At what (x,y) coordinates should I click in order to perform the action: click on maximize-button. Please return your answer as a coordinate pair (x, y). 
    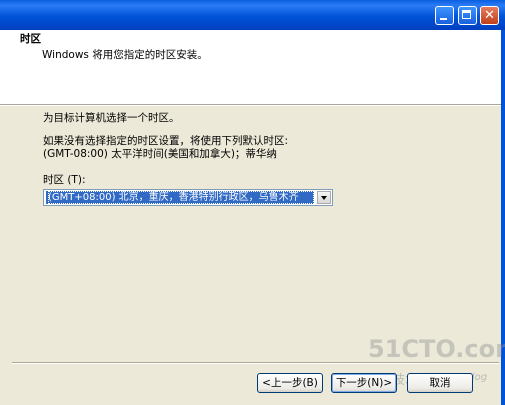
    Looking at the image, I should click on (467, 15).